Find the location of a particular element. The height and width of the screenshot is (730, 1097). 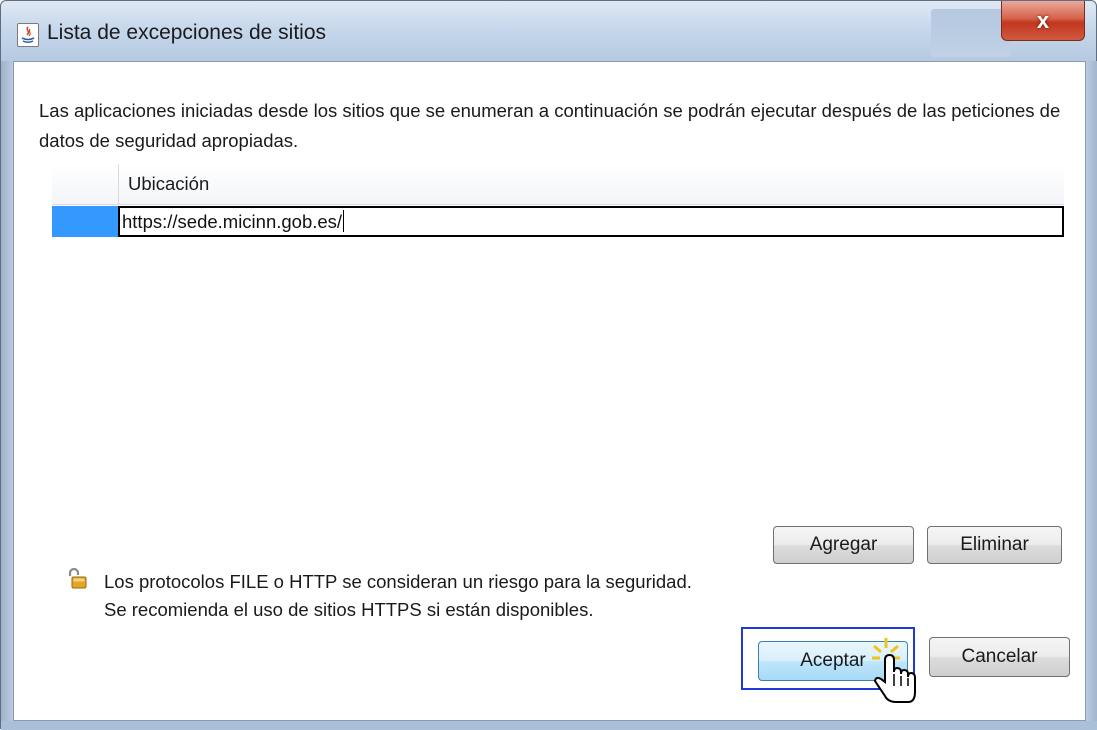

location-input: https://sede.micinn.gob.es/ is located at coordinates (591, 221).